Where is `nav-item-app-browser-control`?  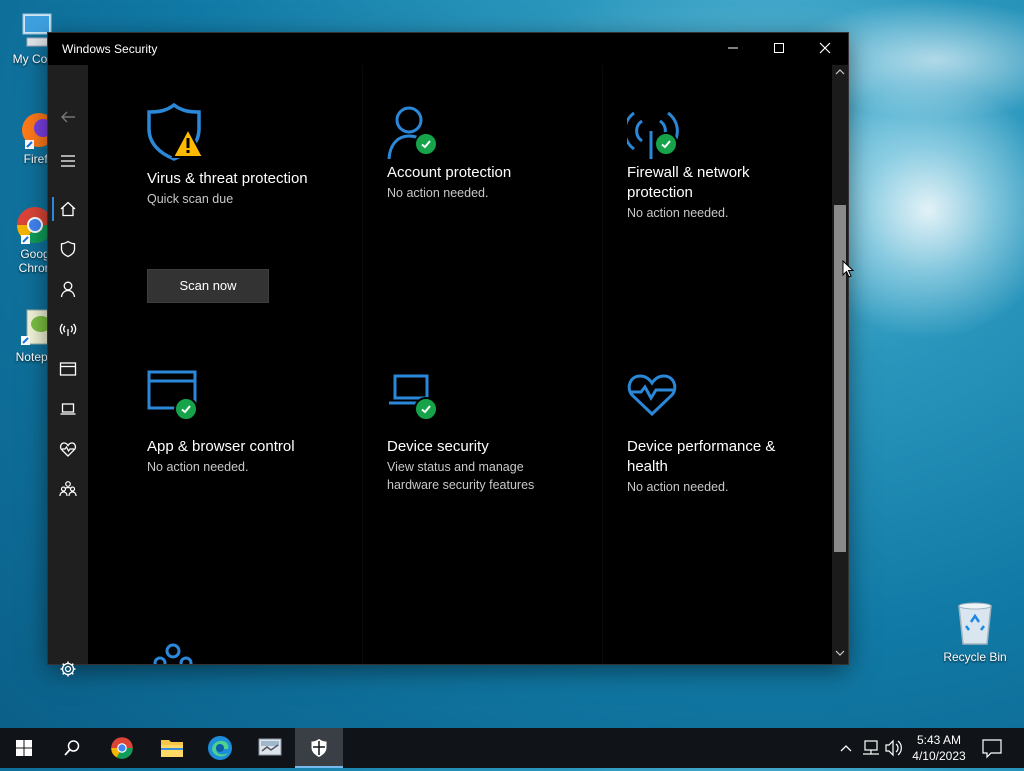
nav-item-app-browser-control is located at coordinates (68, 369).